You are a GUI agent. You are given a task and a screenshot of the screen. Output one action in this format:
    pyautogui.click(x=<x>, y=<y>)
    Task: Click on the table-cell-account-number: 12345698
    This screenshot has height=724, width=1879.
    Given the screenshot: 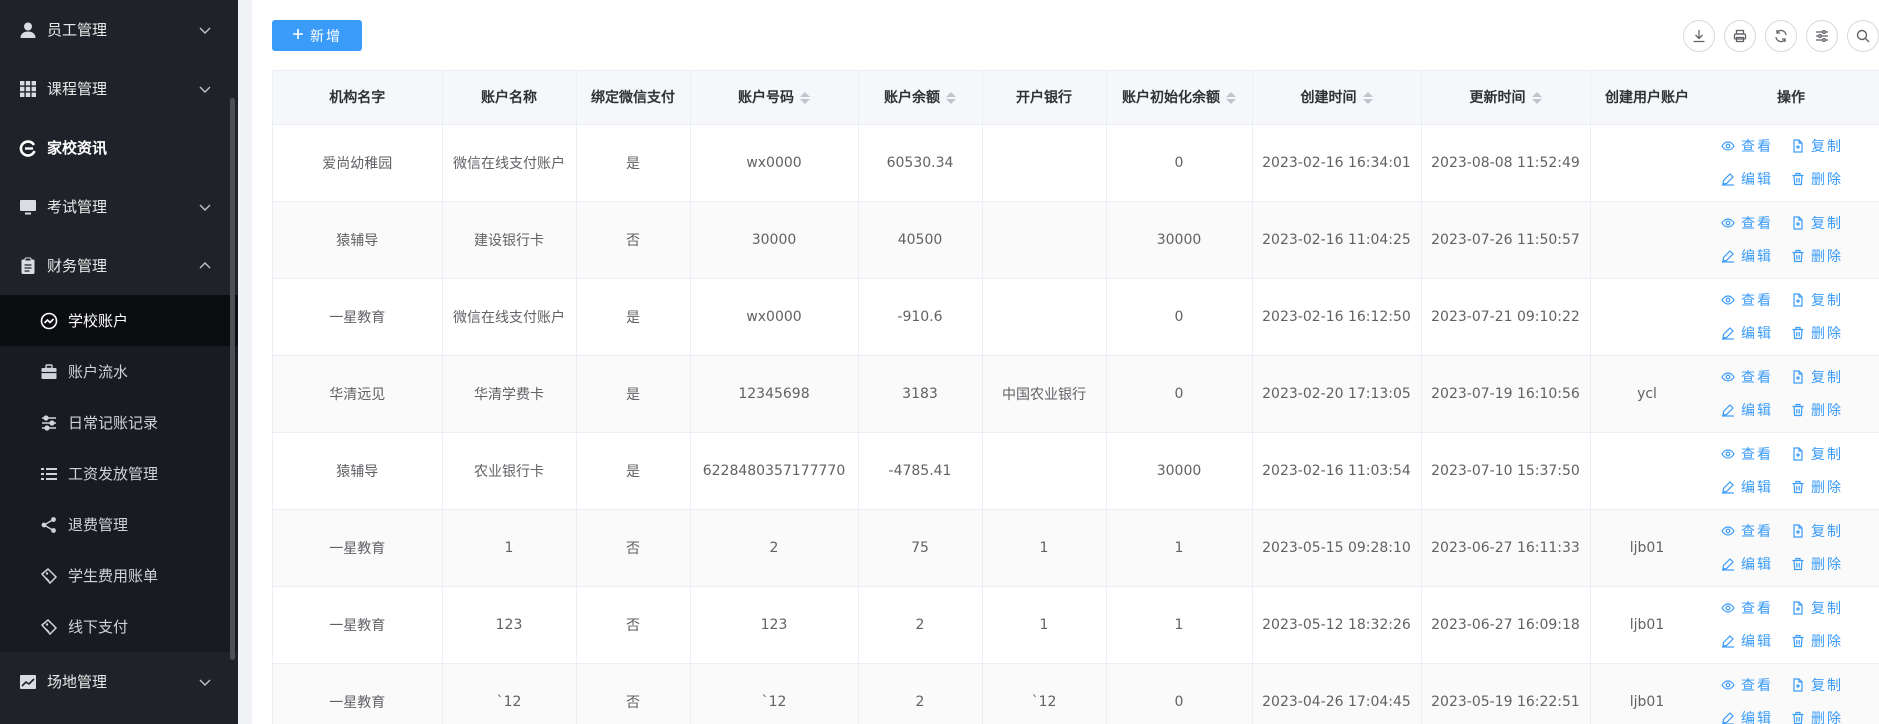 What is the action you would take?
    pyautogui.click(x=774, y=394)
    